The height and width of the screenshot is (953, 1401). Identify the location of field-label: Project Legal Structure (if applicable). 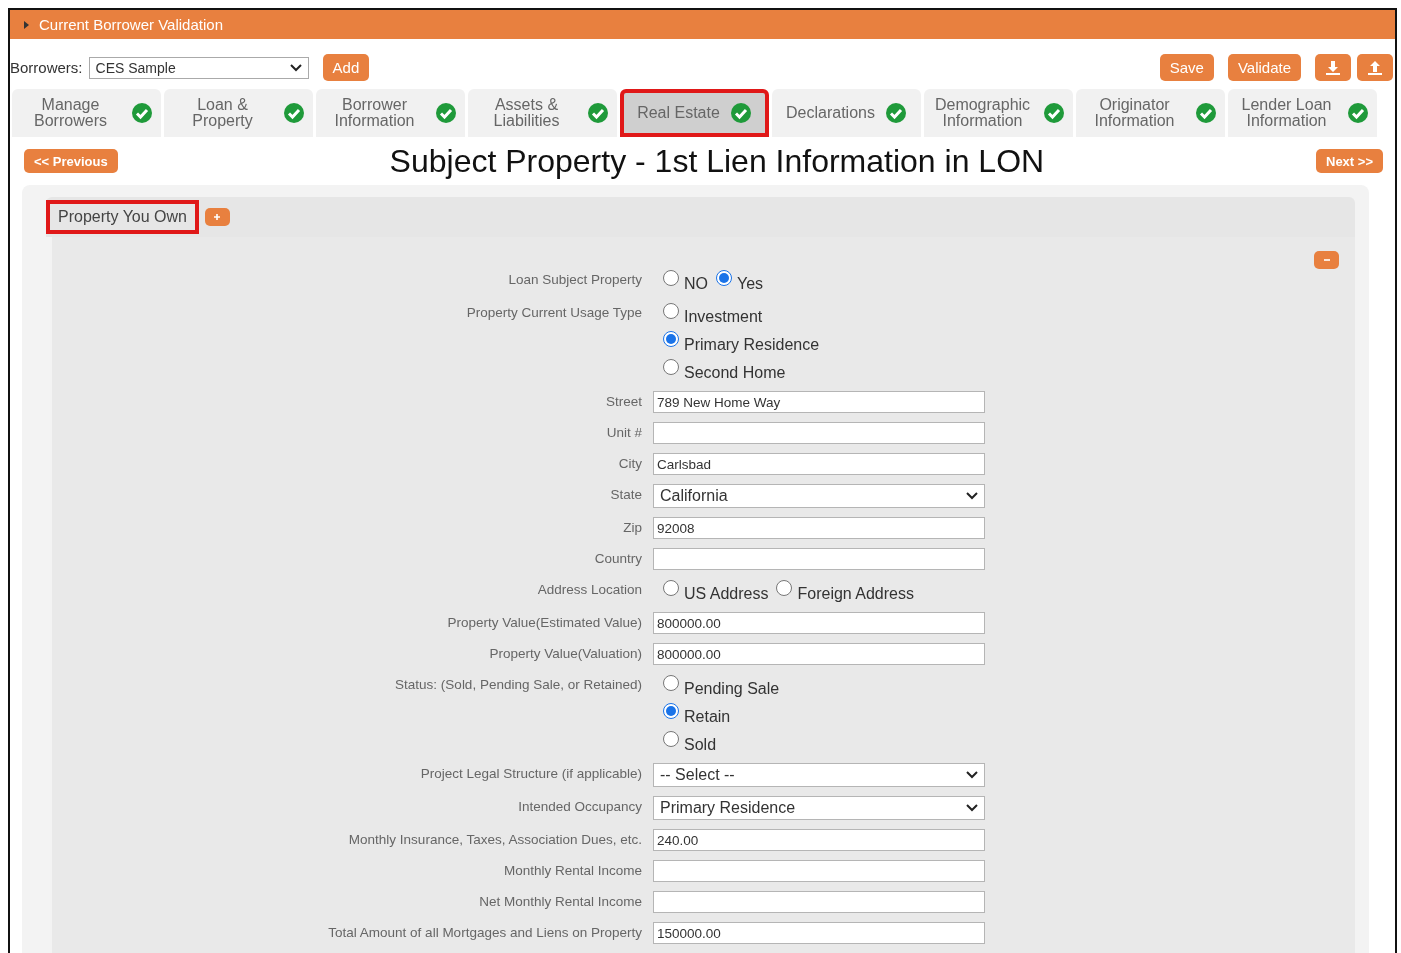
(531, 774).